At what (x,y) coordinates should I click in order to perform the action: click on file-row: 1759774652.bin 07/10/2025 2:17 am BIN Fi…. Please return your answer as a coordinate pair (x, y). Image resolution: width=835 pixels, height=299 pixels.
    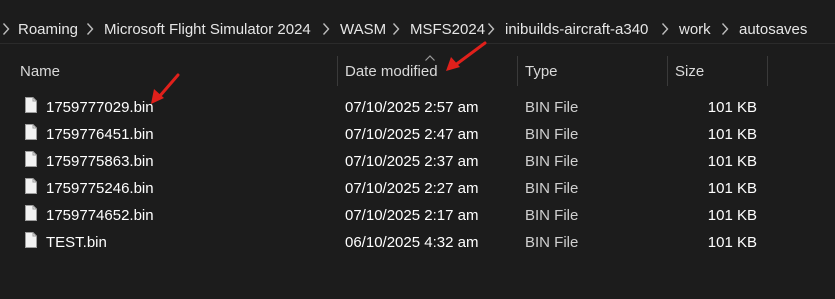
    Looking at the image, I should click on (417, 215).